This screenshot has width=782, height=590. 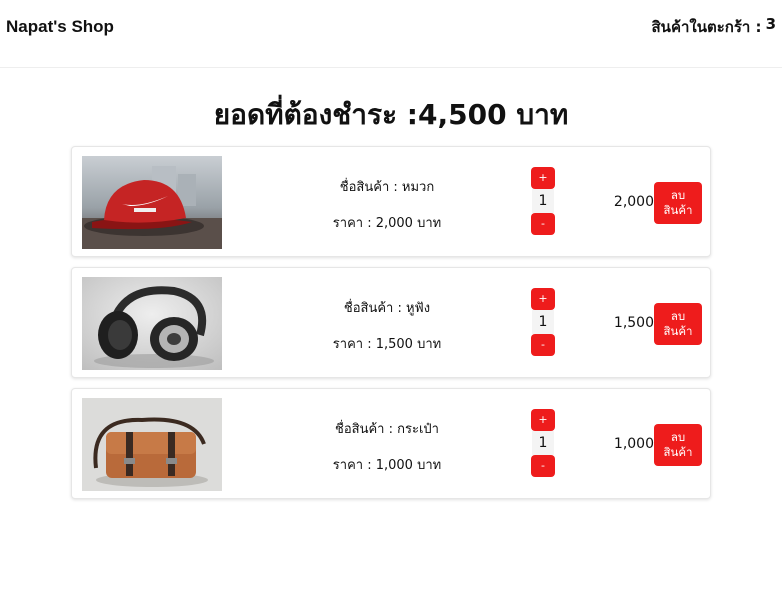 I want to click on item-subtotal: 1,000, so click(x=633, y=443).